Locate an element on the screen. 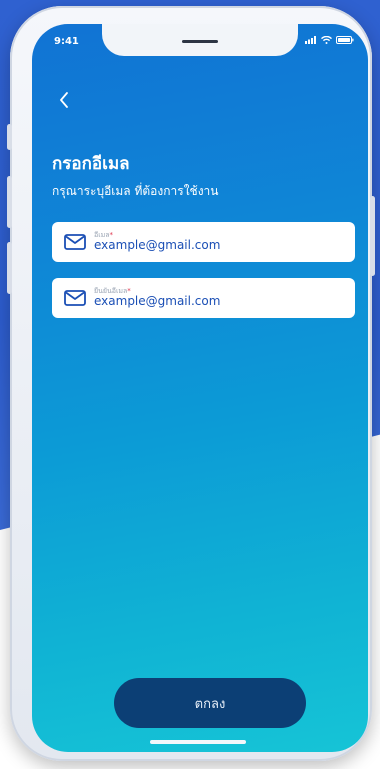 This screenshot has width=380, height=769. battery-icon is located at coordinates (345, 40).